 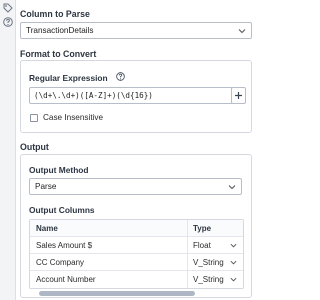 I want to click on column-name-cell: CC Company, so click(x=60, y=262).